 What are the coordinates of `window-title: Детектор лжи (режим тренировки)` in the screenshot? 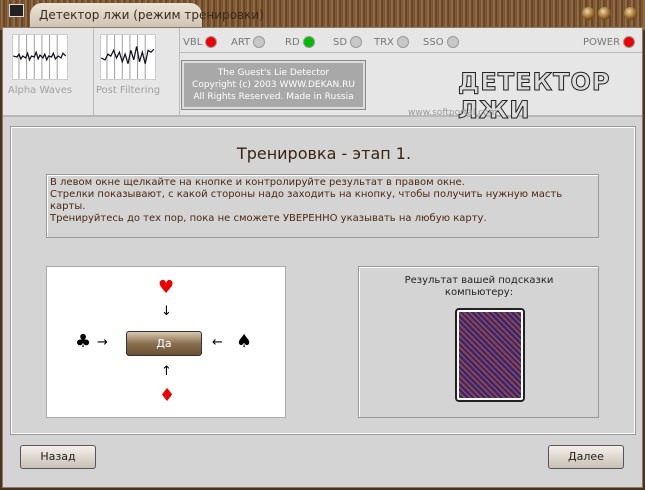 It's located at (147, 15).